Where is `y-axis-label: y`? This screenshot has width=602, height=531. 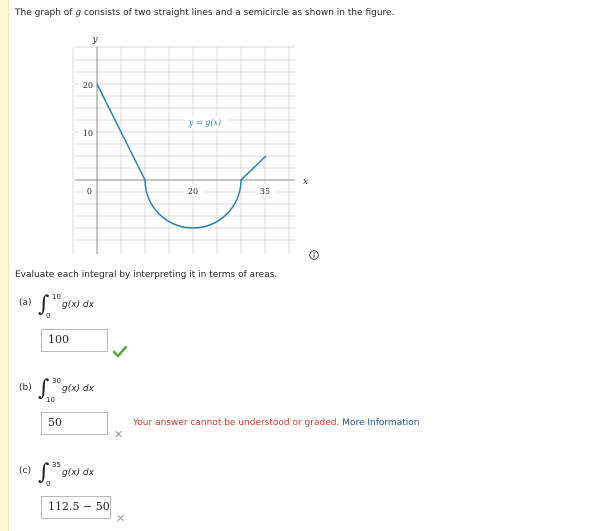 y-axis-label: y is located at coordinates (94, 40).